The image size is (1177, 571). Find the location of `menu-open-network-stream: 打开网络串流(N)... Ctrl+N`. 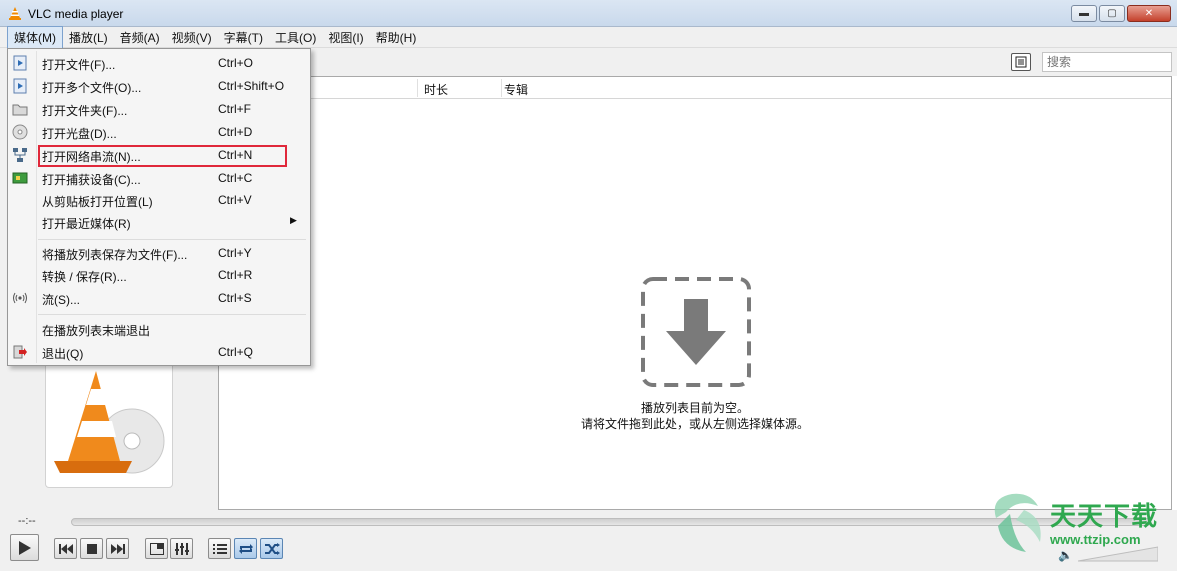

menu-open-network-stream: 打开网络串流(N)... Ctrl+N is located at coordinates (159, 155).